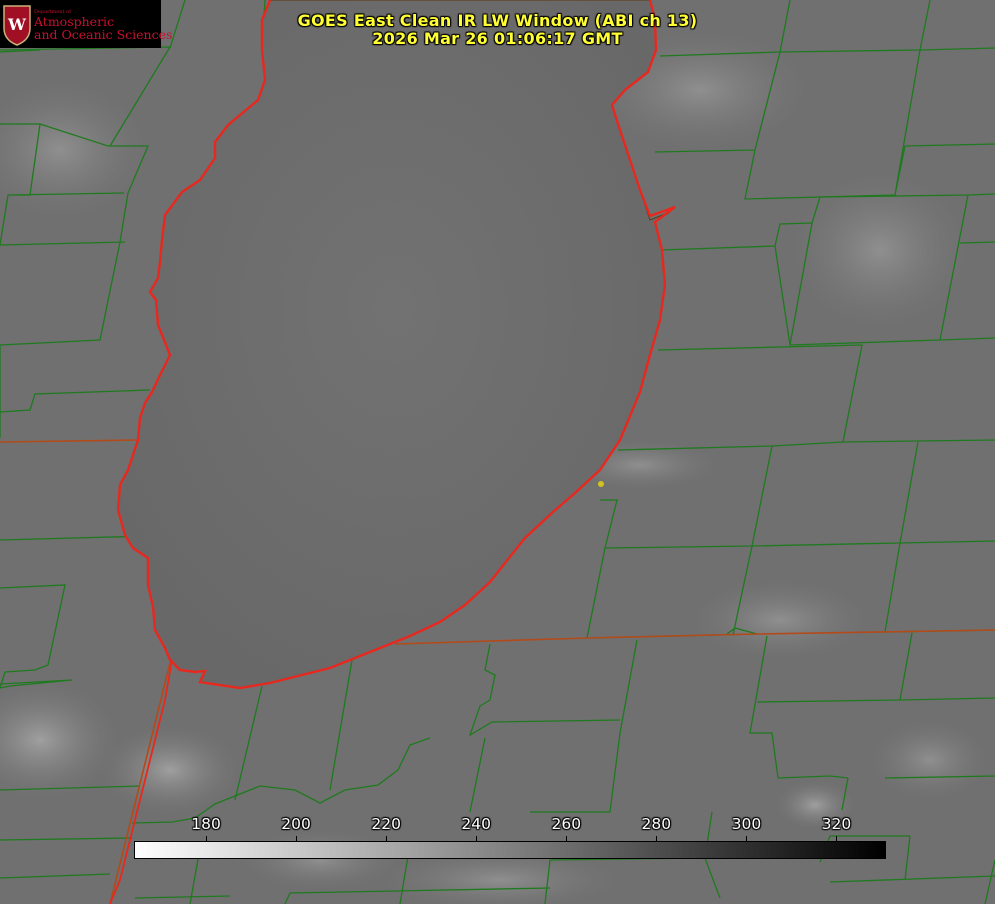 The width and height of the screenshot is (995, 904). What do you see at coordinates (497, 38) in the screenshot?
I see `image-timestamp: 2026 Mar 26 01:06:17 GMT` at bounding box center [497, 38].